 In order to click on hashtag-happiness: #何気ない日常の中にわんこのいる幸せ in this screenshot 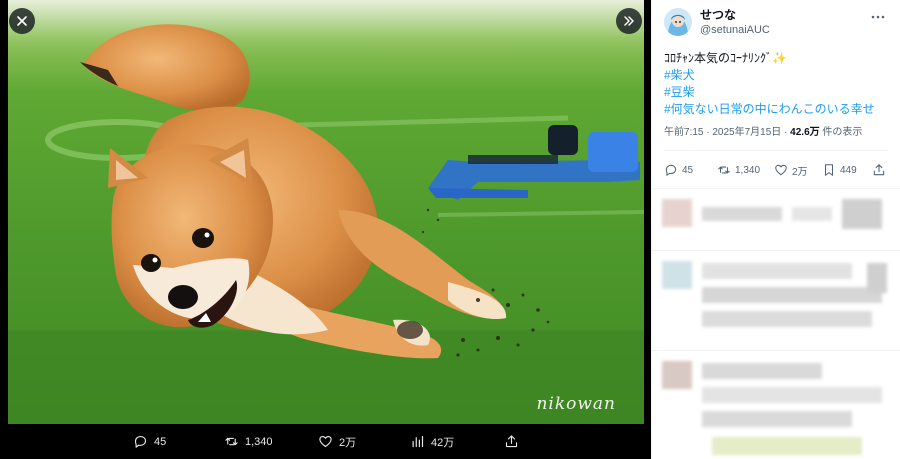, I will do `click(776, 109)`.